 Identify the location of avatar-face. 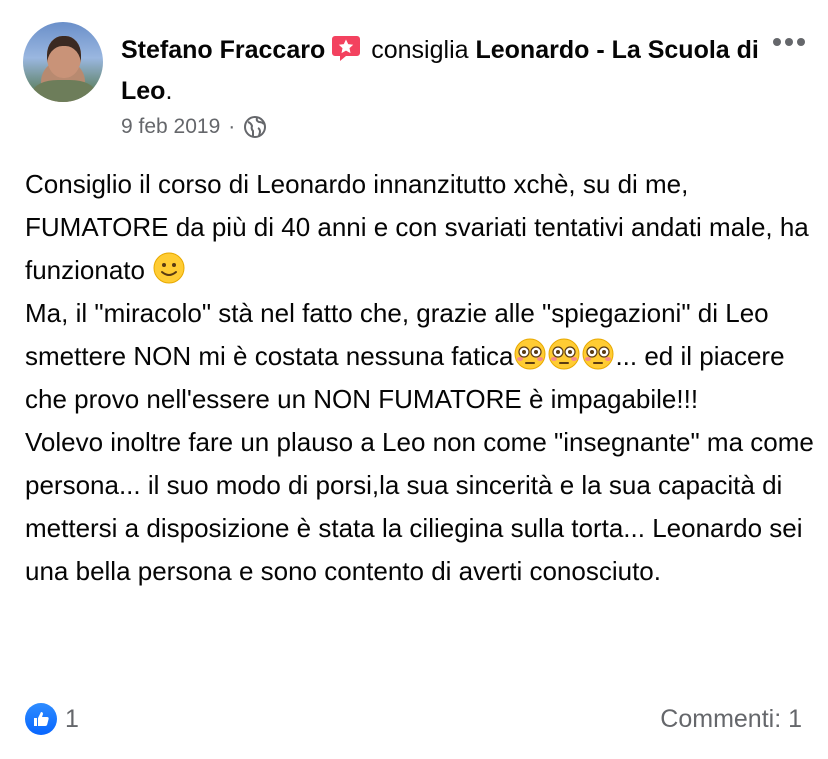
(64, 57).